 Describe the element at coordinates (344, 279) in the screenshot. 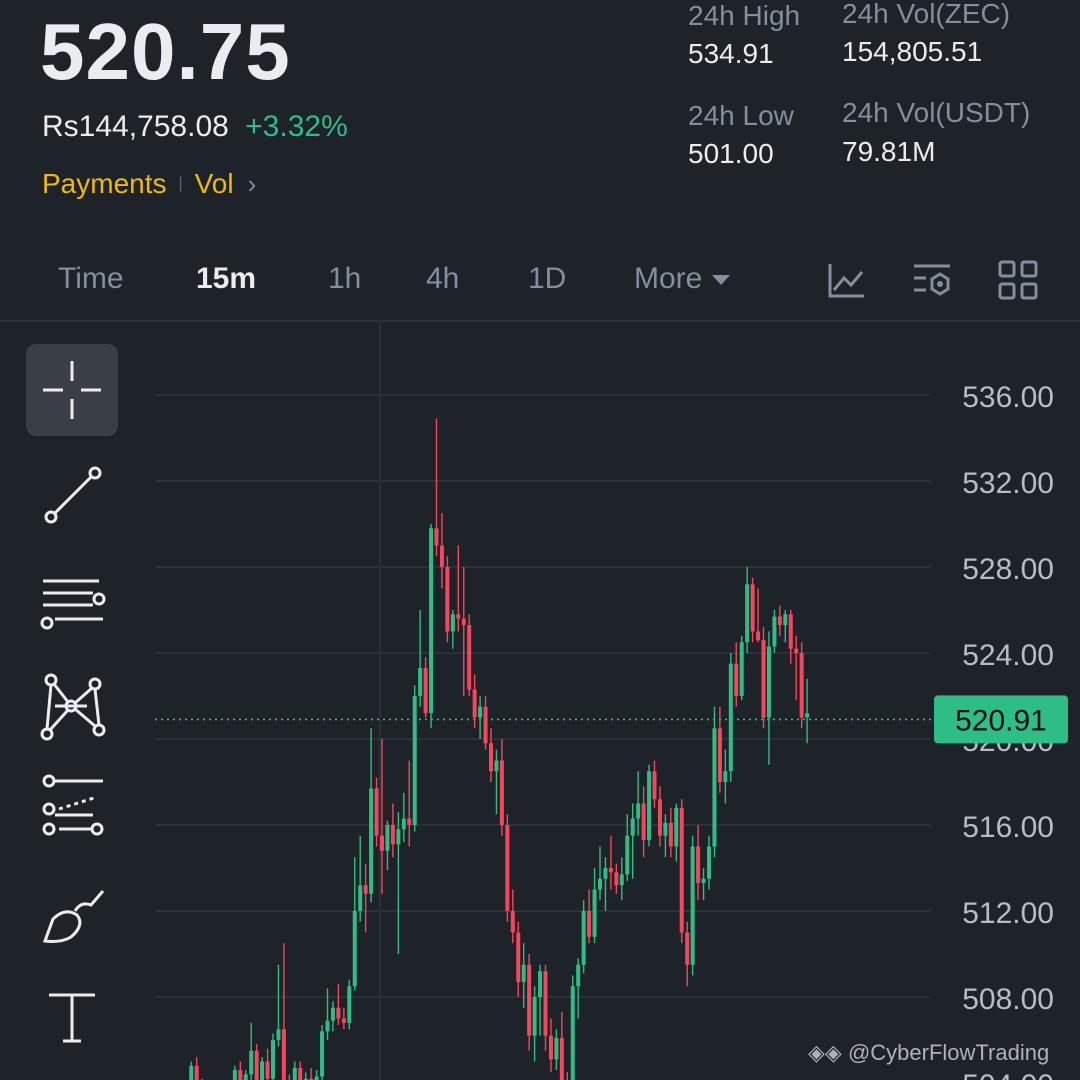

I see `tab-1h: 1h` at that location.